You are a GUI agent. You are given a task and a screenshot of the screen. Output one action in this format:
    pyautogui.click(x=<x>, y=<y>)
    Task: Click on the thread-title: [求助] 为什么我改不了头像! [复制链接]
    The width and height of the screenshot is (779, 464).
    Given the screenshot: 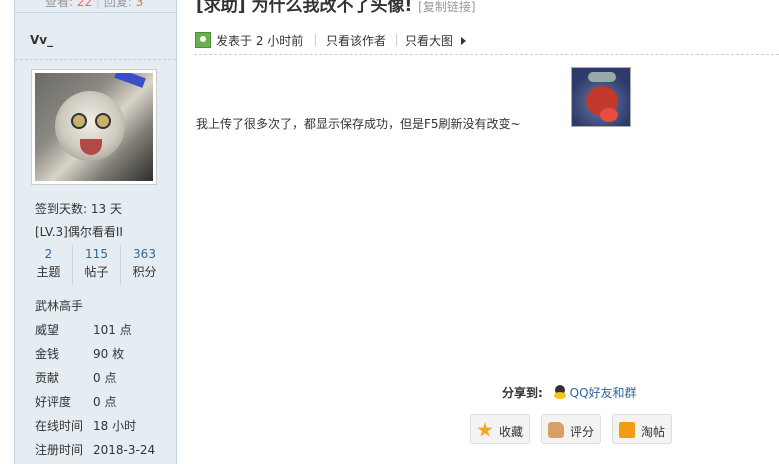 What is the action you would take?
    pyautogui.click(x=336, y=8)
    